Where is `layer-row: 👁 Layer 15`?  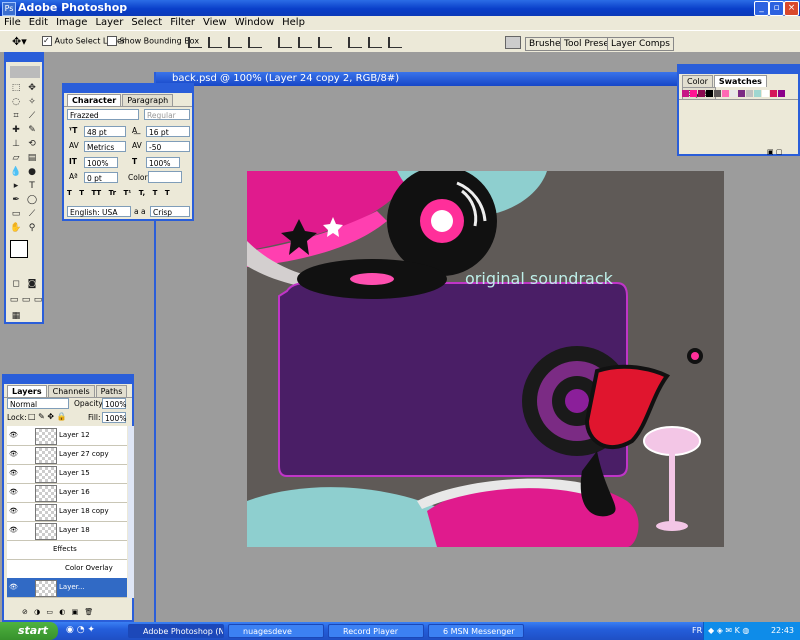 layer-row: 👁 Layer 15 is located at coordinates (67, 474).